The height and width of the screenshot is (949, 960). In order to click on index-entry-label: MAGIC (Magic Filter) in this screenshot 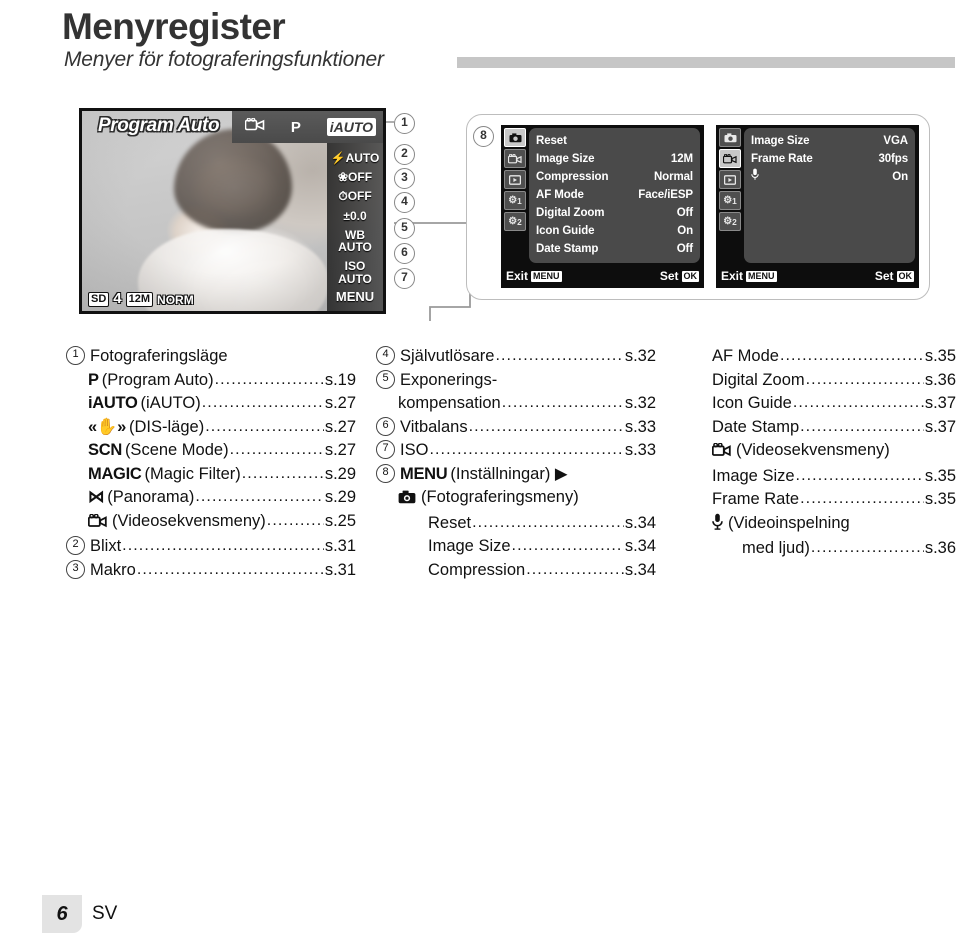, I will do `click(164, 475)`.